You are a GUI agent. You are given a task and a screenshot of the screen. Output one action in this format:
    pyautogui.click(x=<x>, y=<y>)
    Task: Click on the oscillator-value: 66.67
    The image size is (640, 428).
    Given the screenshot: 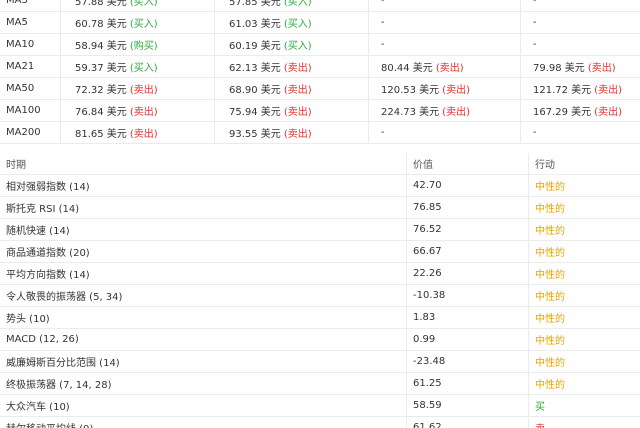 What is the action you would take?
    pyautogui.click(x=467, y=251)
    